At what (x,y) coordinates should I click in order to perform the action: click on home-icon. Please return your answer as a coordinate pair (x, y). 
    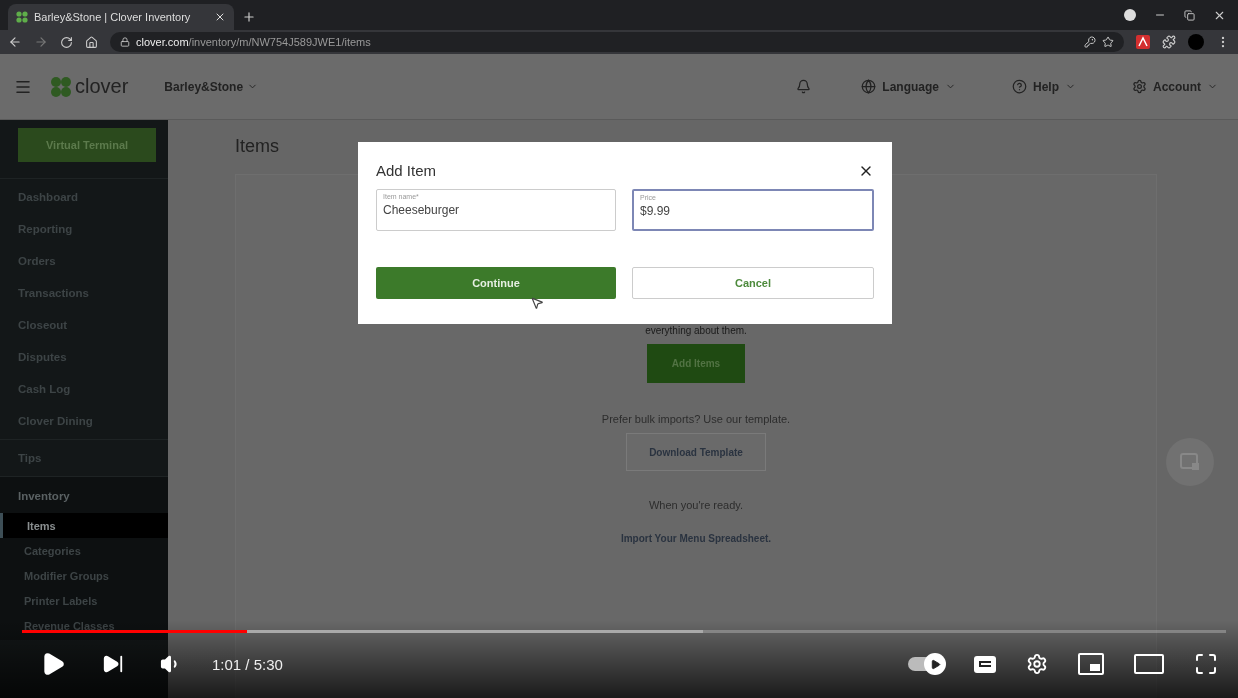
    Looking at the image, I should click on (91, 42).